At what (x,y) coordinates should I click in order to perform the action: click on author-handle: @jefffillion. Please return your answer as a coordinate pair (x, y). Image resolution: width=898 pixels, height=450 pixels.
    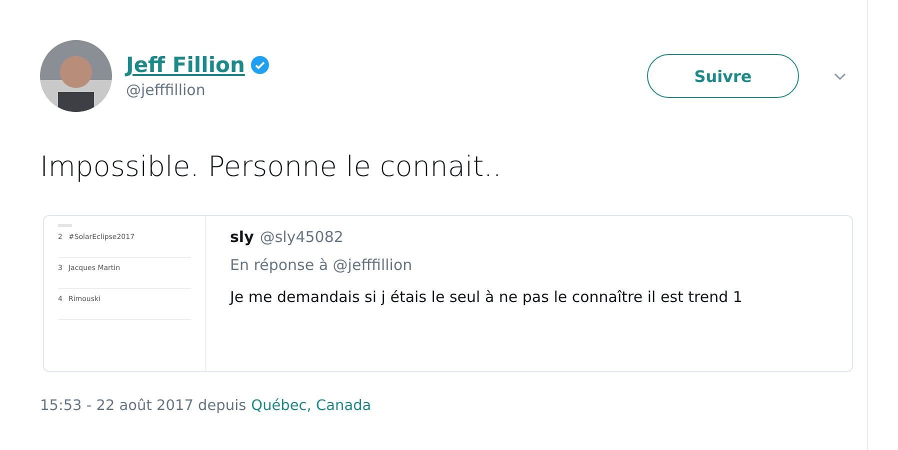
    Looking at the image, I should click on (166, 90).